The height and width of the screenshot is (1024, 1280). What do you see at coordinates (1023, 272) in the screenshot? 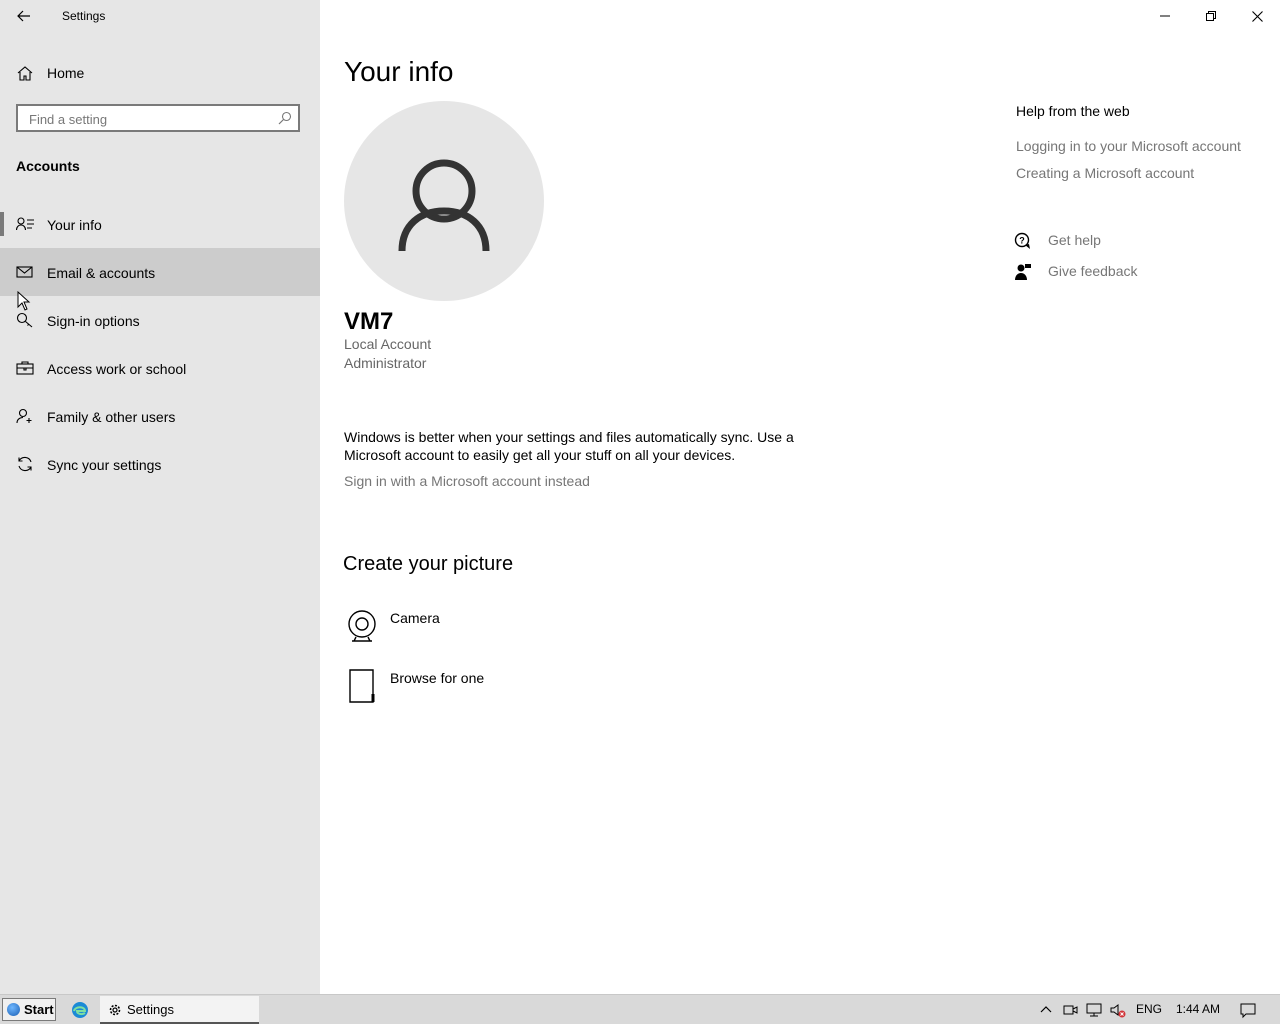
I see `feedback-icon` at bounding box center [1023, 272].